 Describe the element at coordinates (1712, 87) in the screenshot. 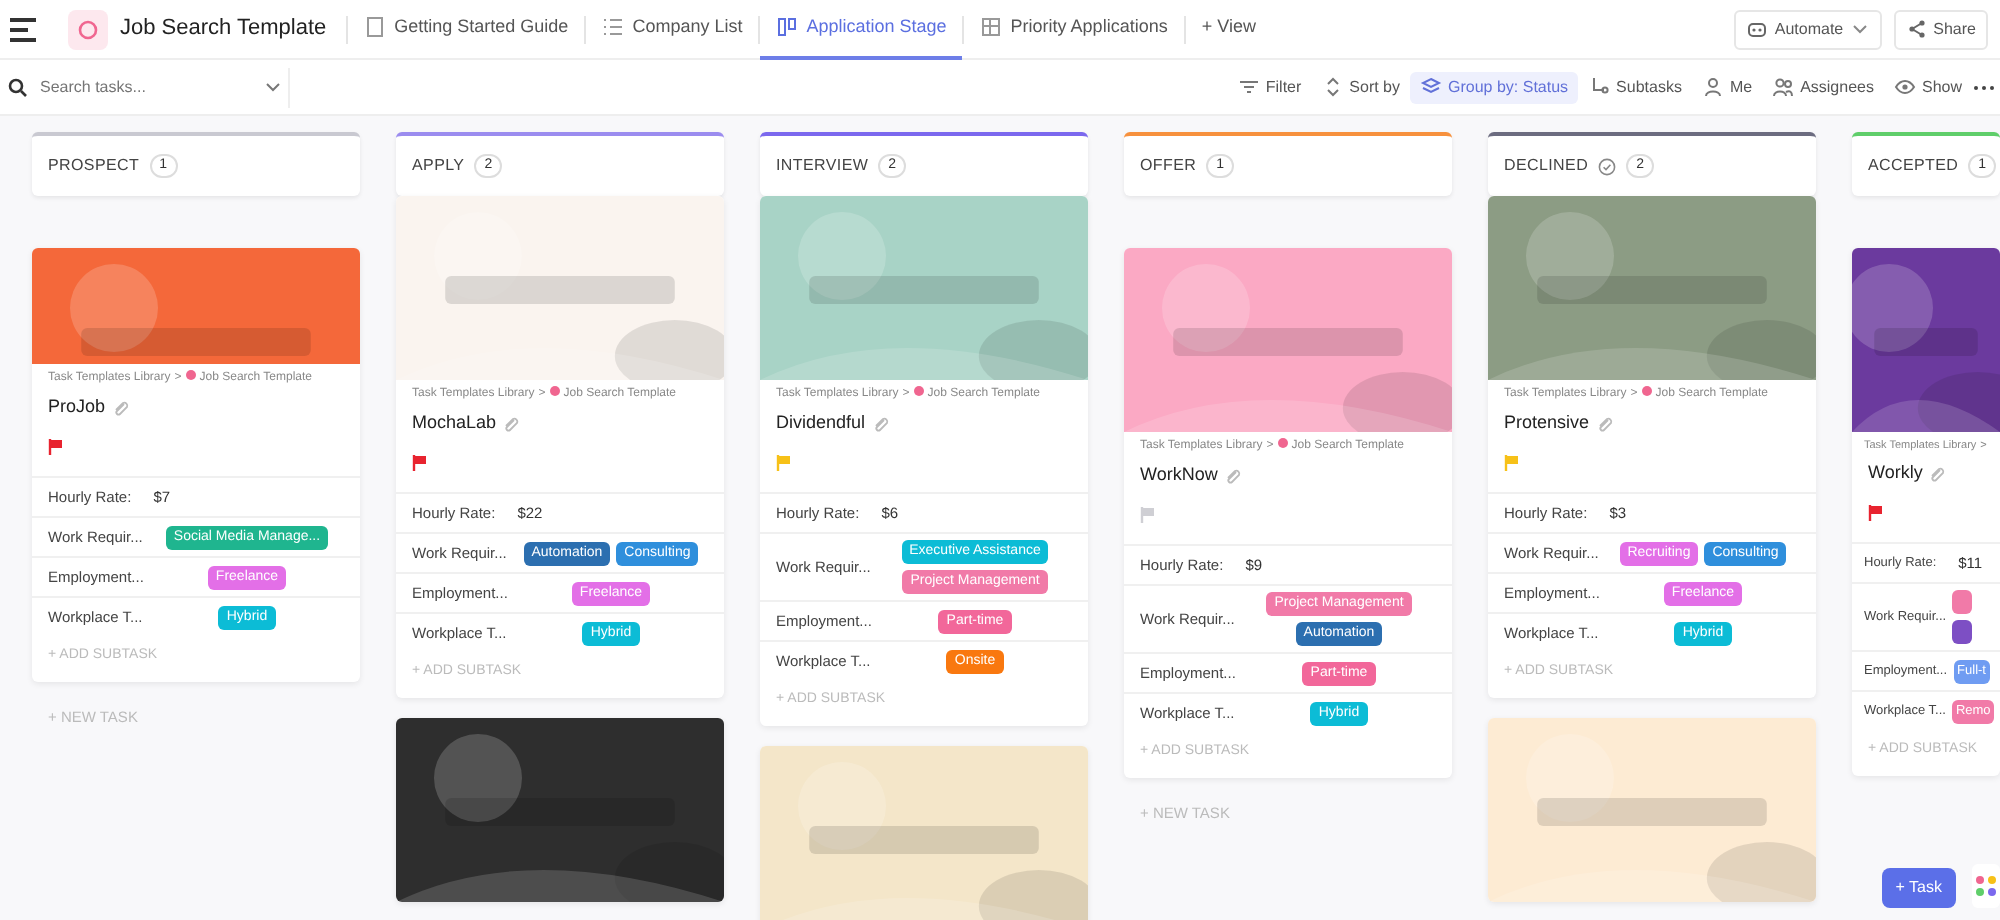

I see `person-icon` at that location.